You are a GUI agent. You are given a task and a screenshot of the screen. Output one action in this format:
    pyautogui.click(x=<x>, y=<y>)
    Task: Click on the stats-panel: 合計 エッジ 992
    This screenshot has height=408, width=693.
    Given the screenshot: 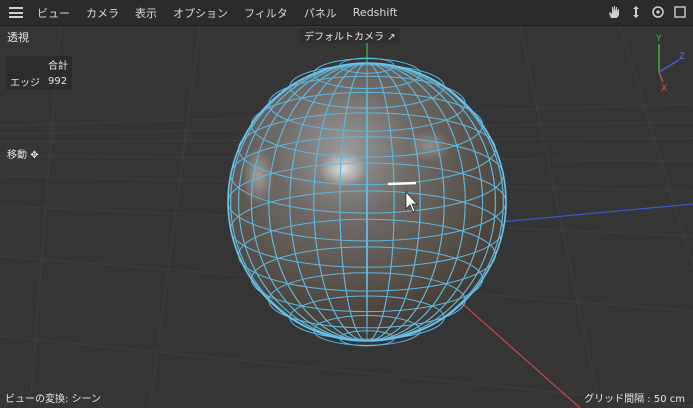 What is the action you would take?
    pyautogui.click(x=39, y=73)
    